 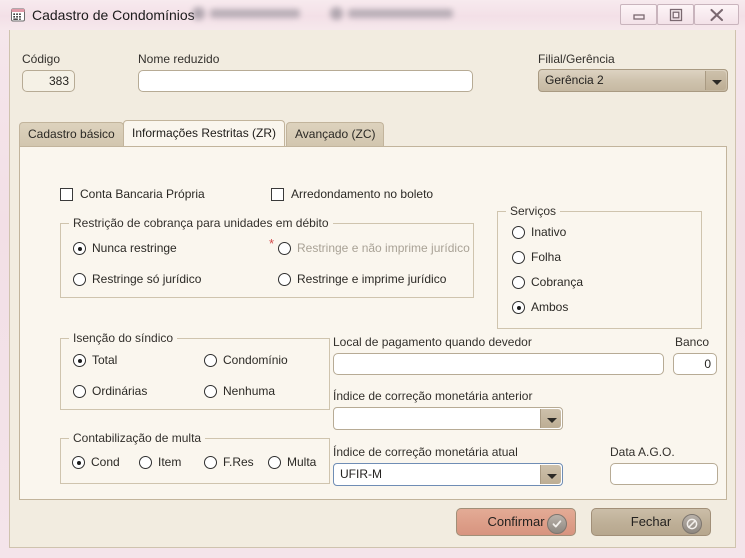 I want to click on groupbox-servicos: Serviços Inativo Folha Cobrança Ambos, so click(x=599, y=266).